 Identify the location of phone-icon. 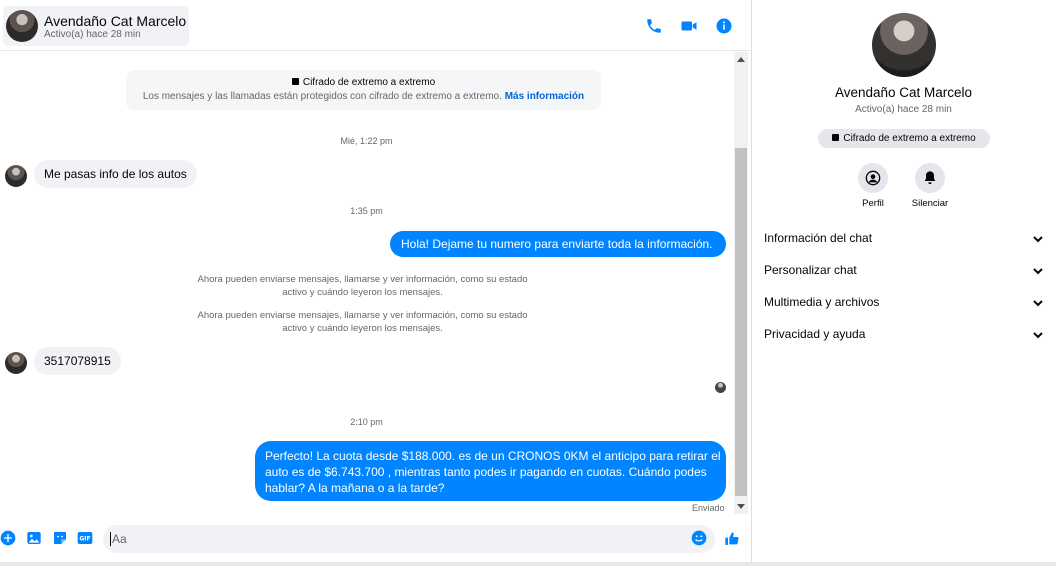
(654, 26).